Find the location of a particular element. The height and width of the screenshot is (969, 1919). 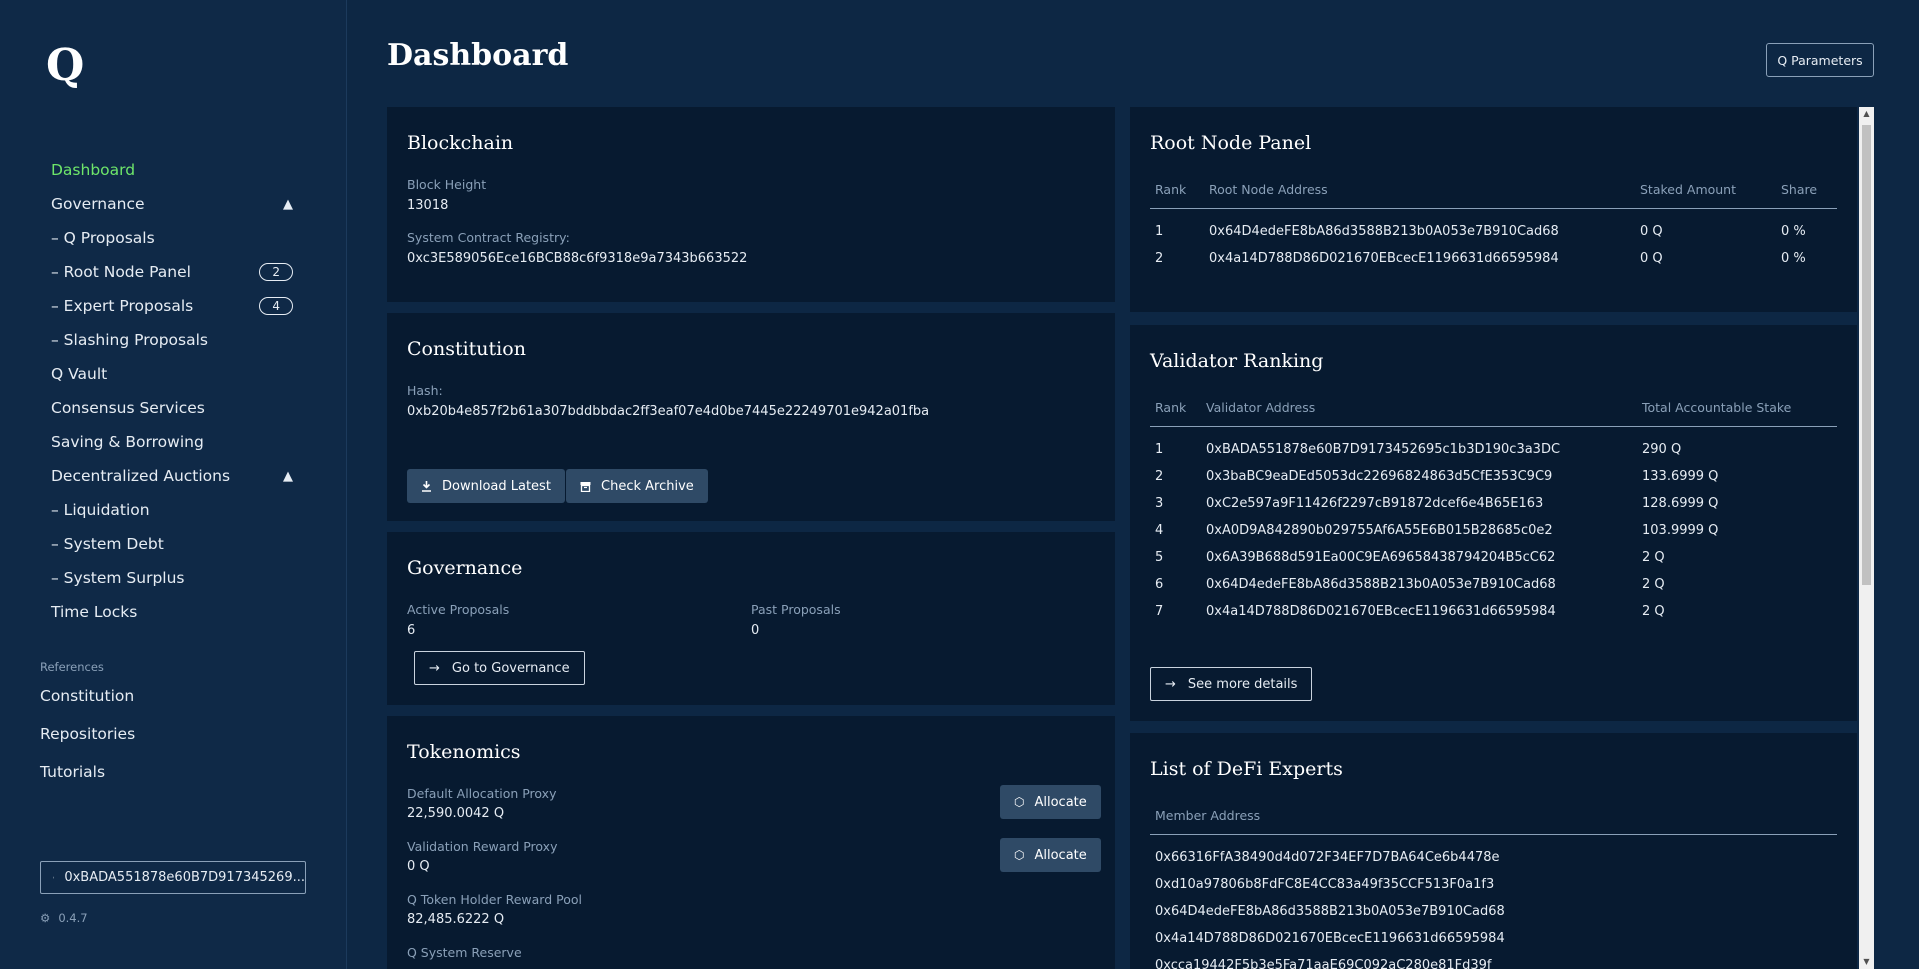

nav-label: – System Debt is located at coordinates (107, 544).